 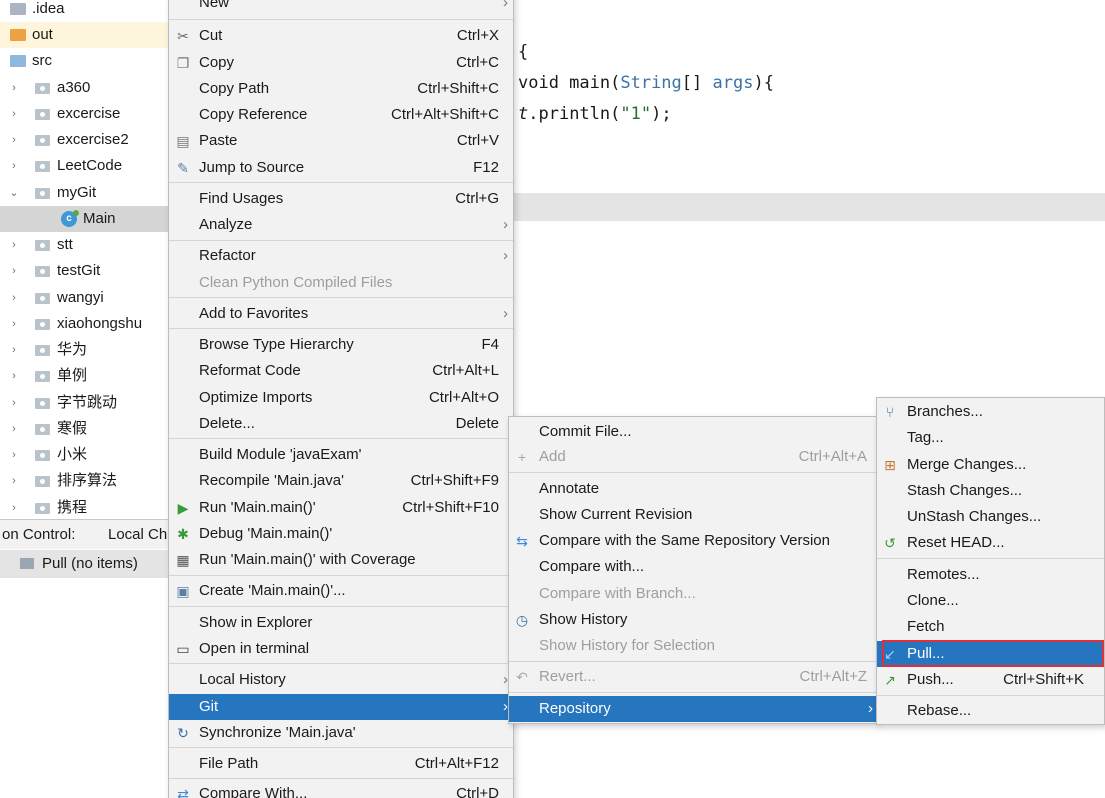 I want to click on menu-item-show-current-revision: Show Current Revision, so click(x=693, y=515).